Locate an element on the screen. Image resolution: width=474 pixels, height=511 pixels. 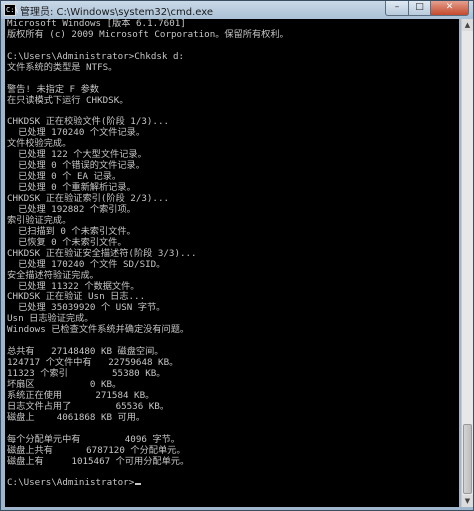
close-button: ✕ is located at coordinates (450, 8).